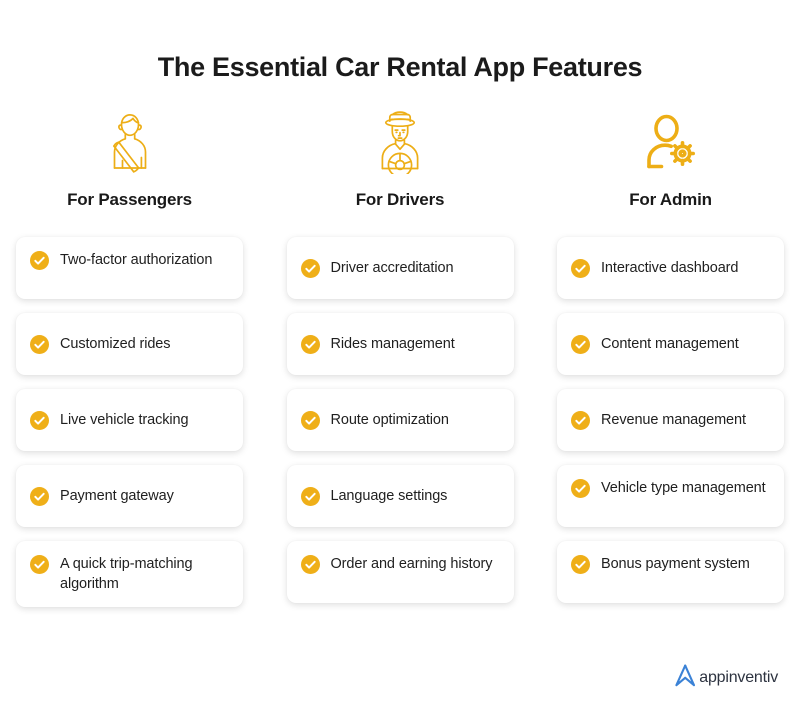 This screenshot has height=710, width=800. Describe the element at coordinates (389, 496) in the screenshot. I see `feature-label: Language settings` at that location.